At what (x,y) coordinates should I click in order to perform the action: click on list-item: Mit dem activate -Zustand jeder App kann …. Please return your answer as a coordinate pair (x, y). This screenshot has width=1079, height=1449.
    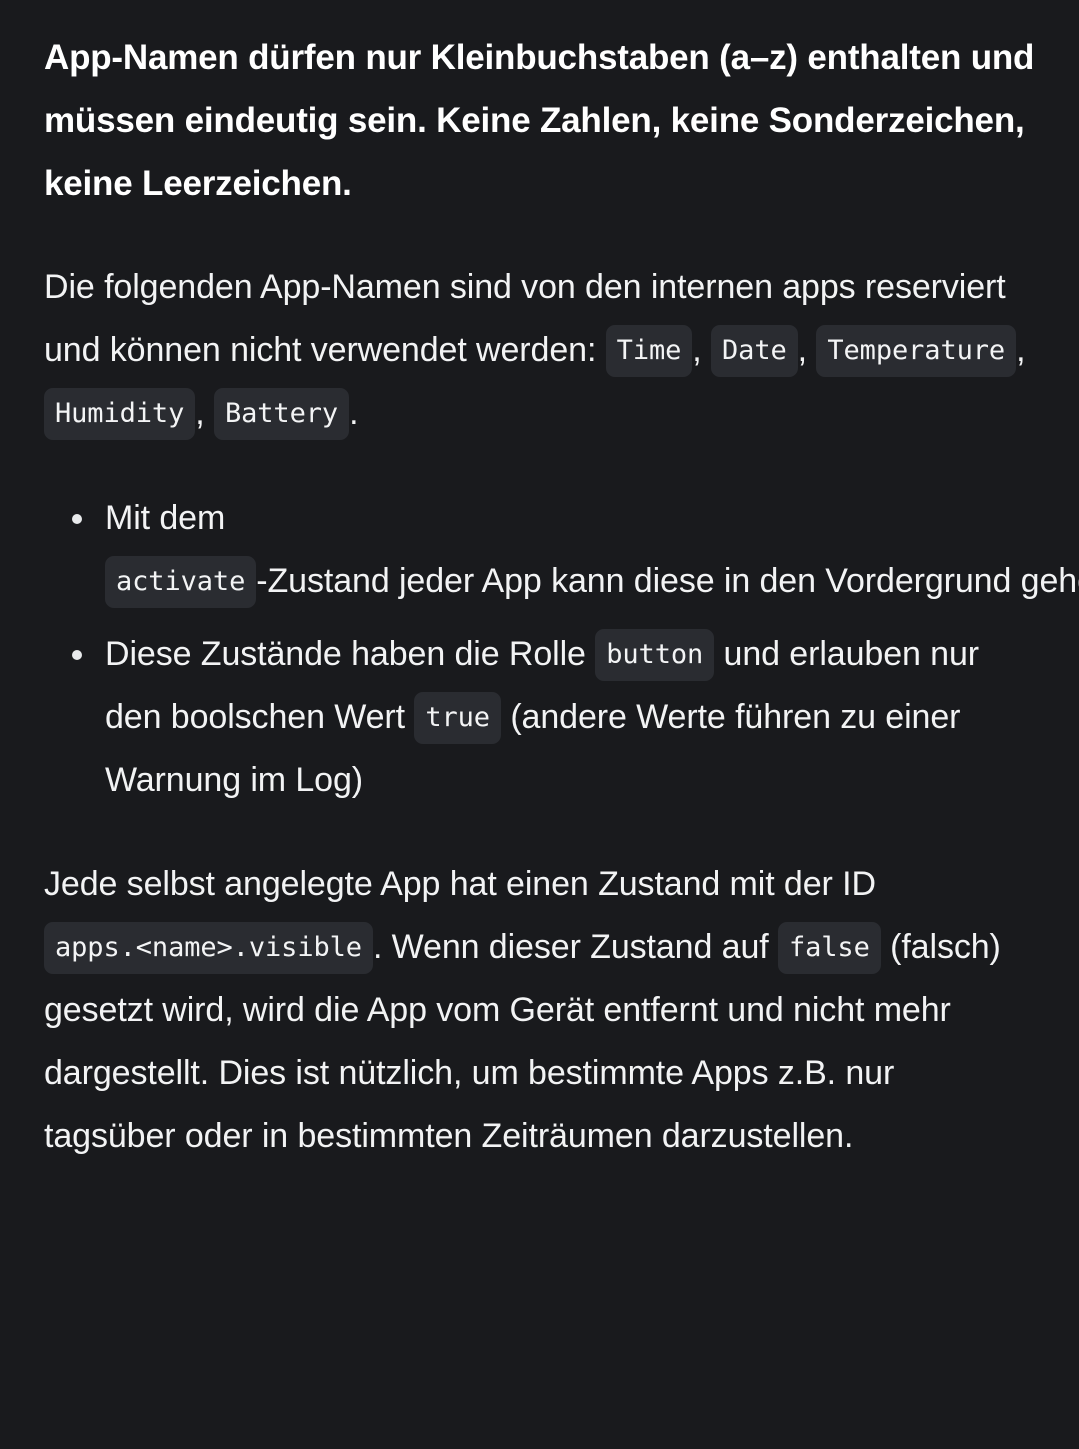
    Looking at the image, I should click on (561, 550).